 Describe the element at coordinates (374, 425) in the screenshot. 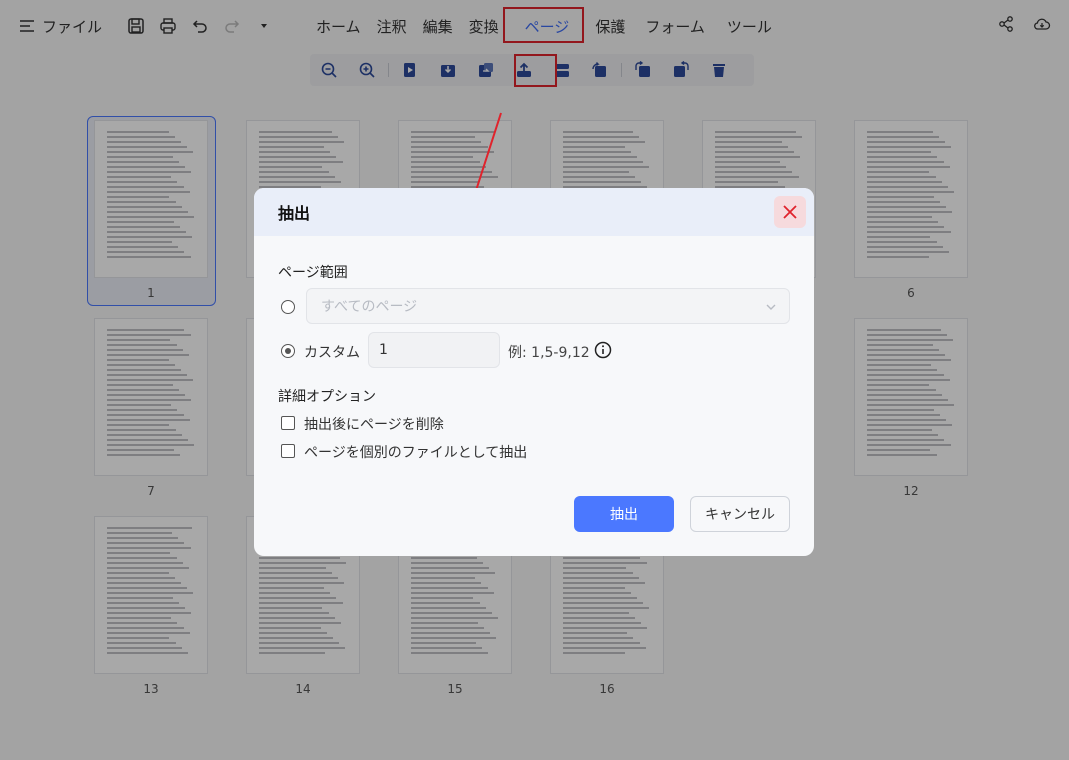

I see `delete-after-extract-label: 抽出後にページを削除` at that location.